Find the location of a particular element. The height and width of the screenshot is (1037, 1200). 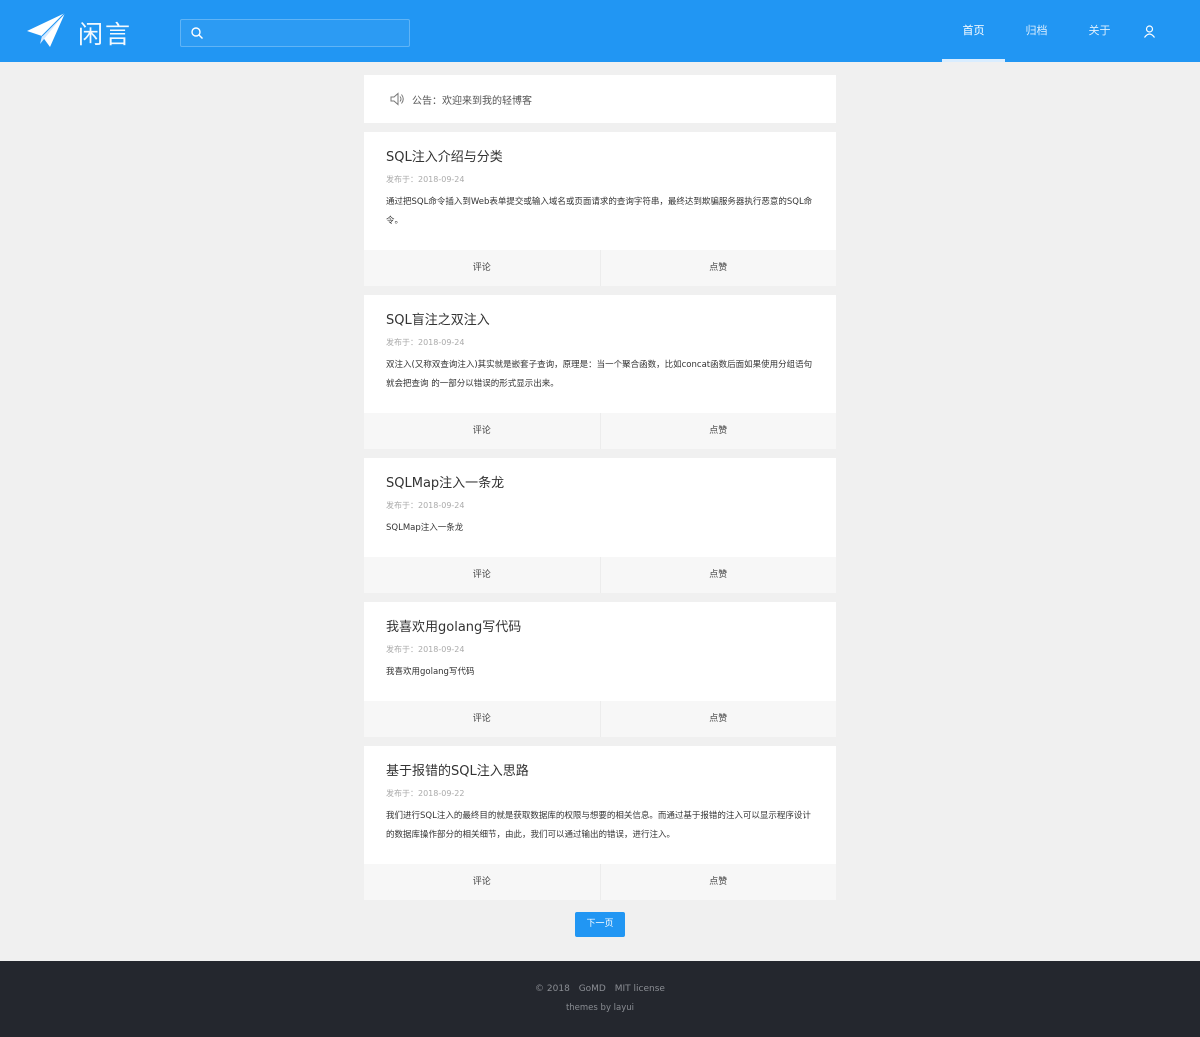

post-title: SQL盲注之双注入 is located at coordinates (438, 318).